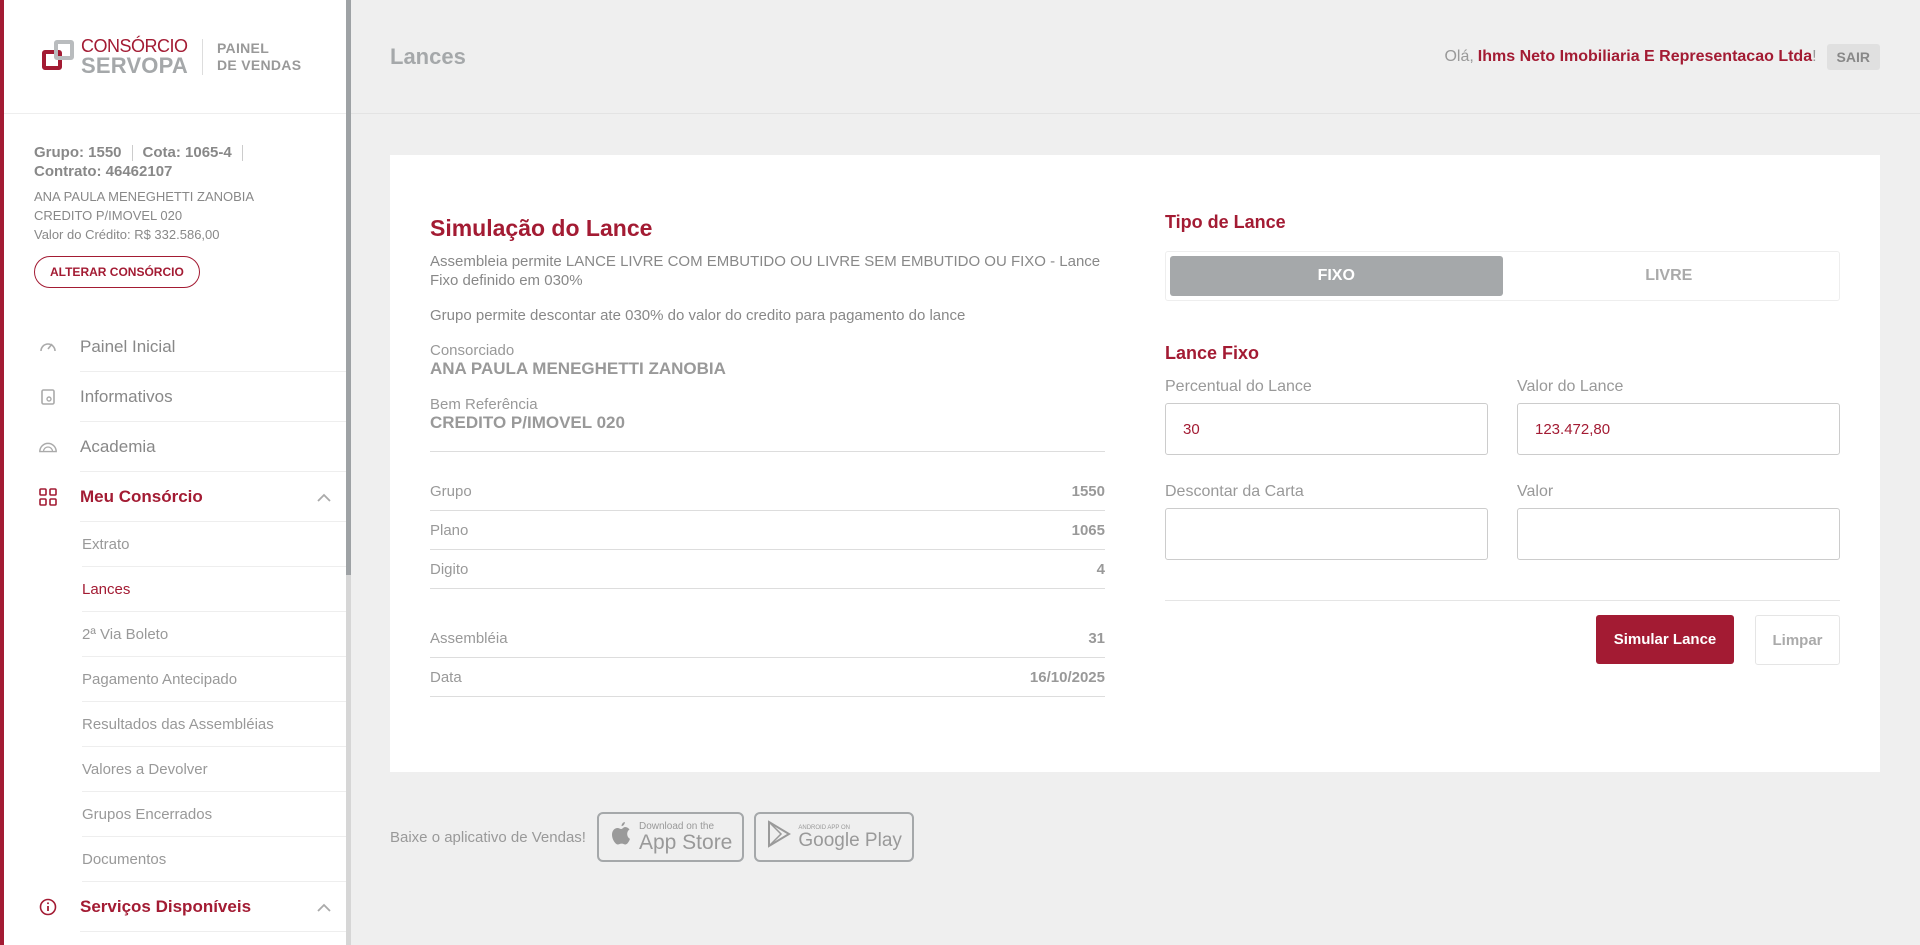 This screenshot has width=1920, height=945. I want to click on fixed-bid-title: Lance Fixo, so click(1212, 353).